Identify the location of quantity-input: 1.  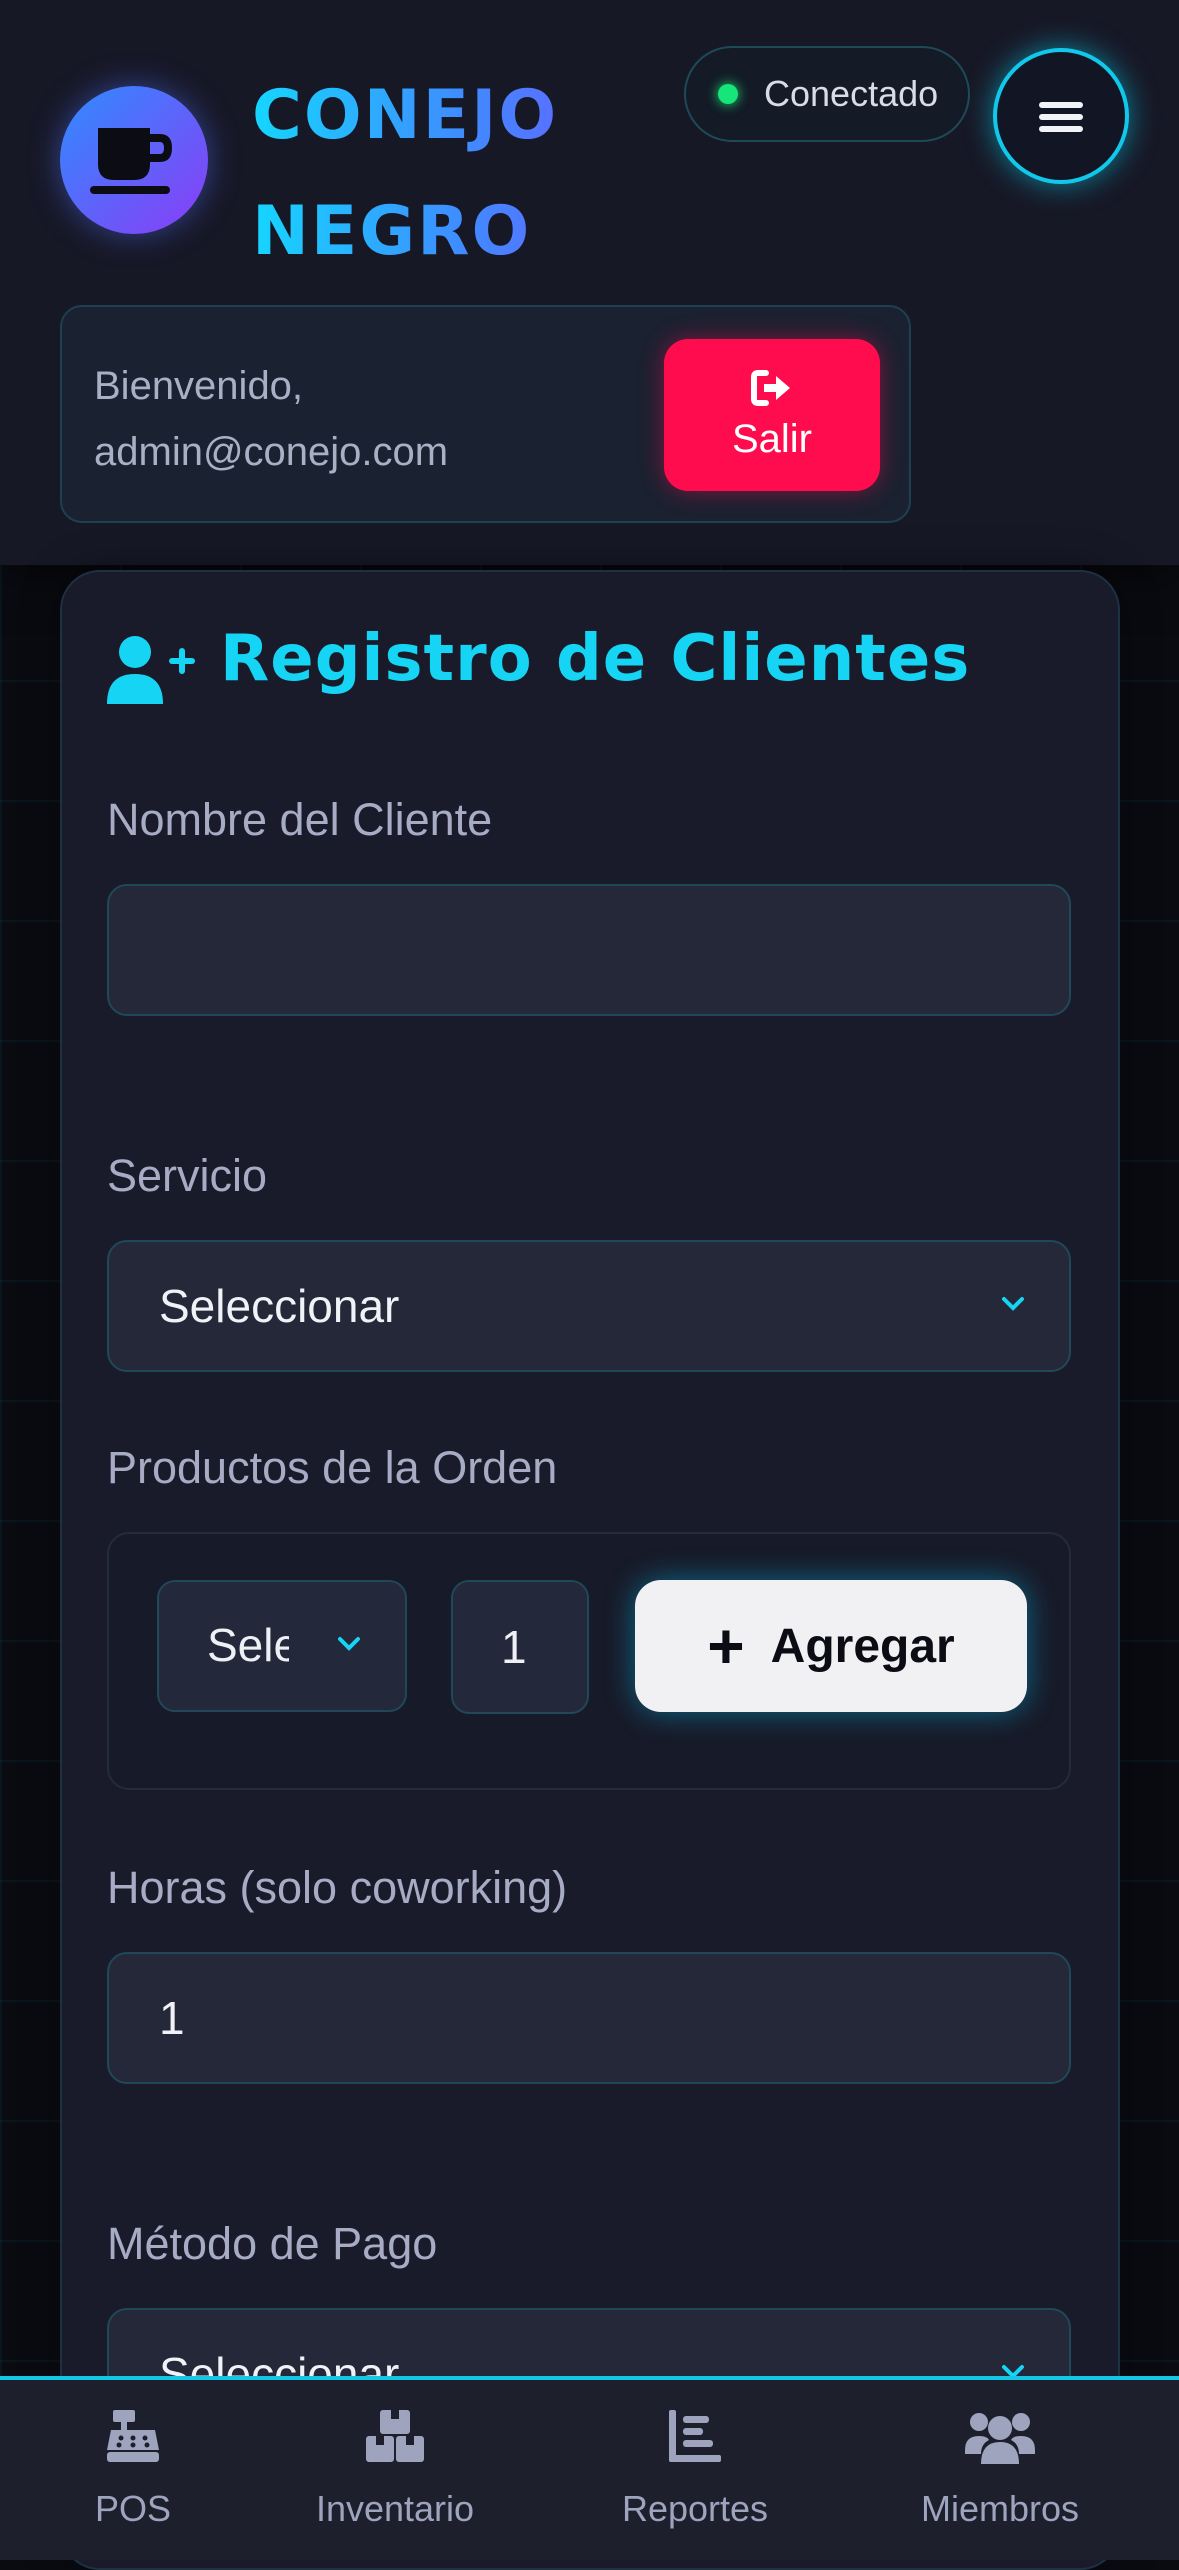
(520, 1647).